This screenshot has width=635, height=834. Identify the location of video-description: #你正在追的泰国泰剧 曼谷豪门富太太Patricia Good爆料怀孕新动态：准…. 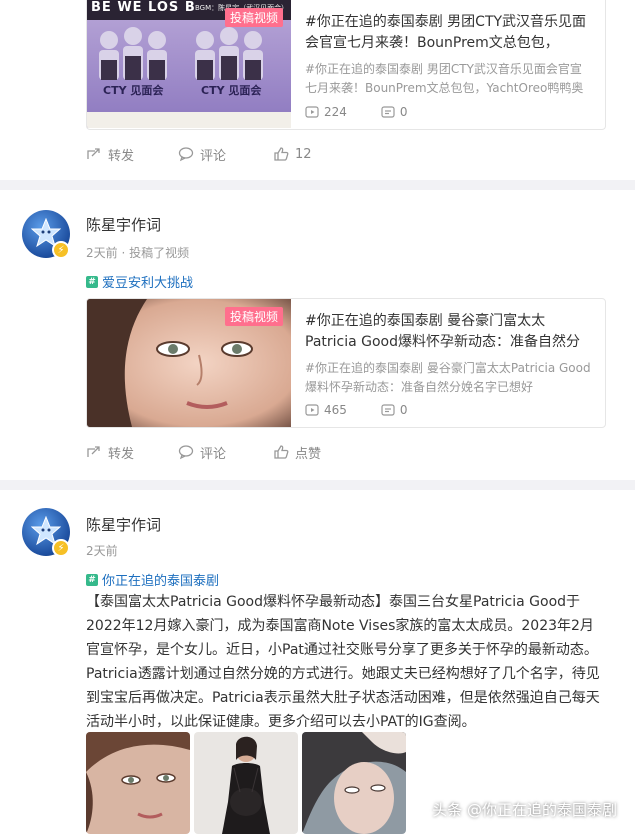
(448, 377).